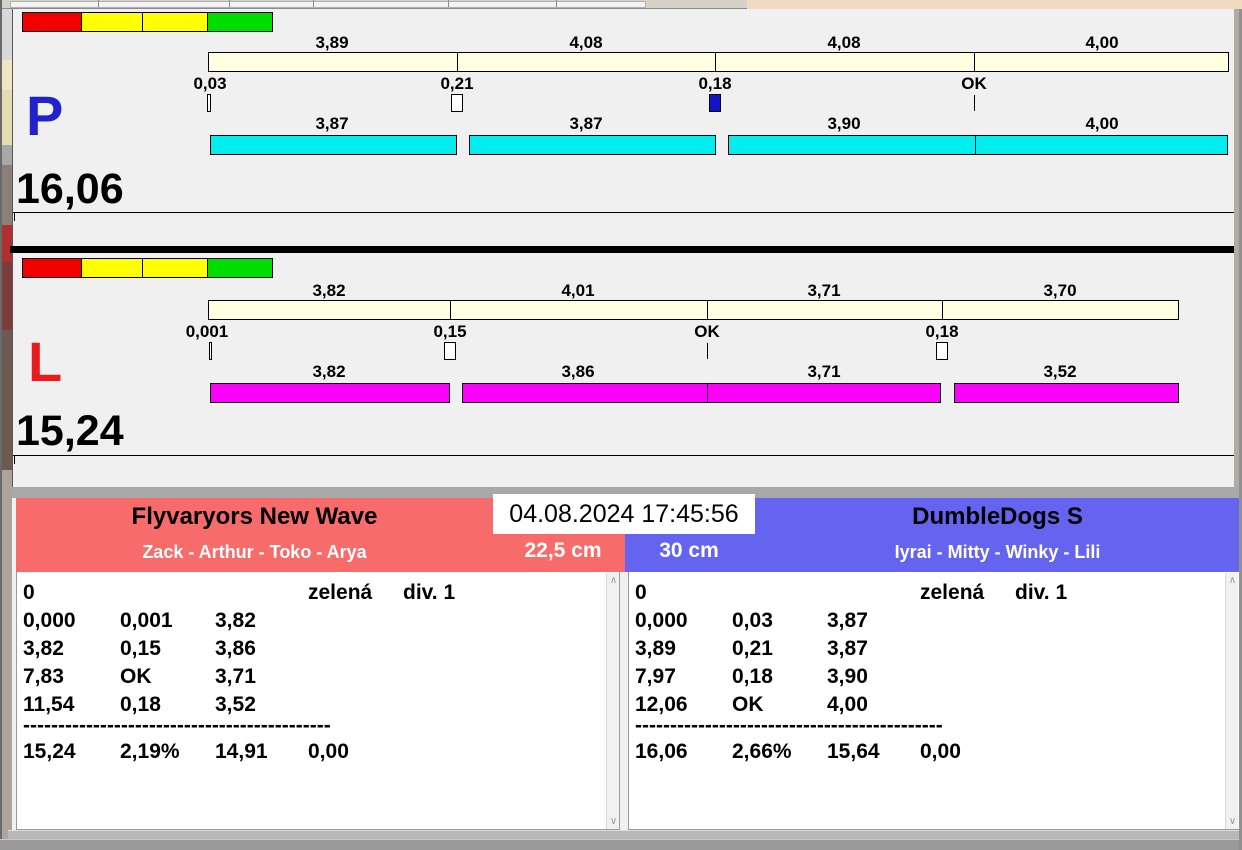 The image size is (1242, 850). I want to click on left-light-status: zelená, so click(340, 592).